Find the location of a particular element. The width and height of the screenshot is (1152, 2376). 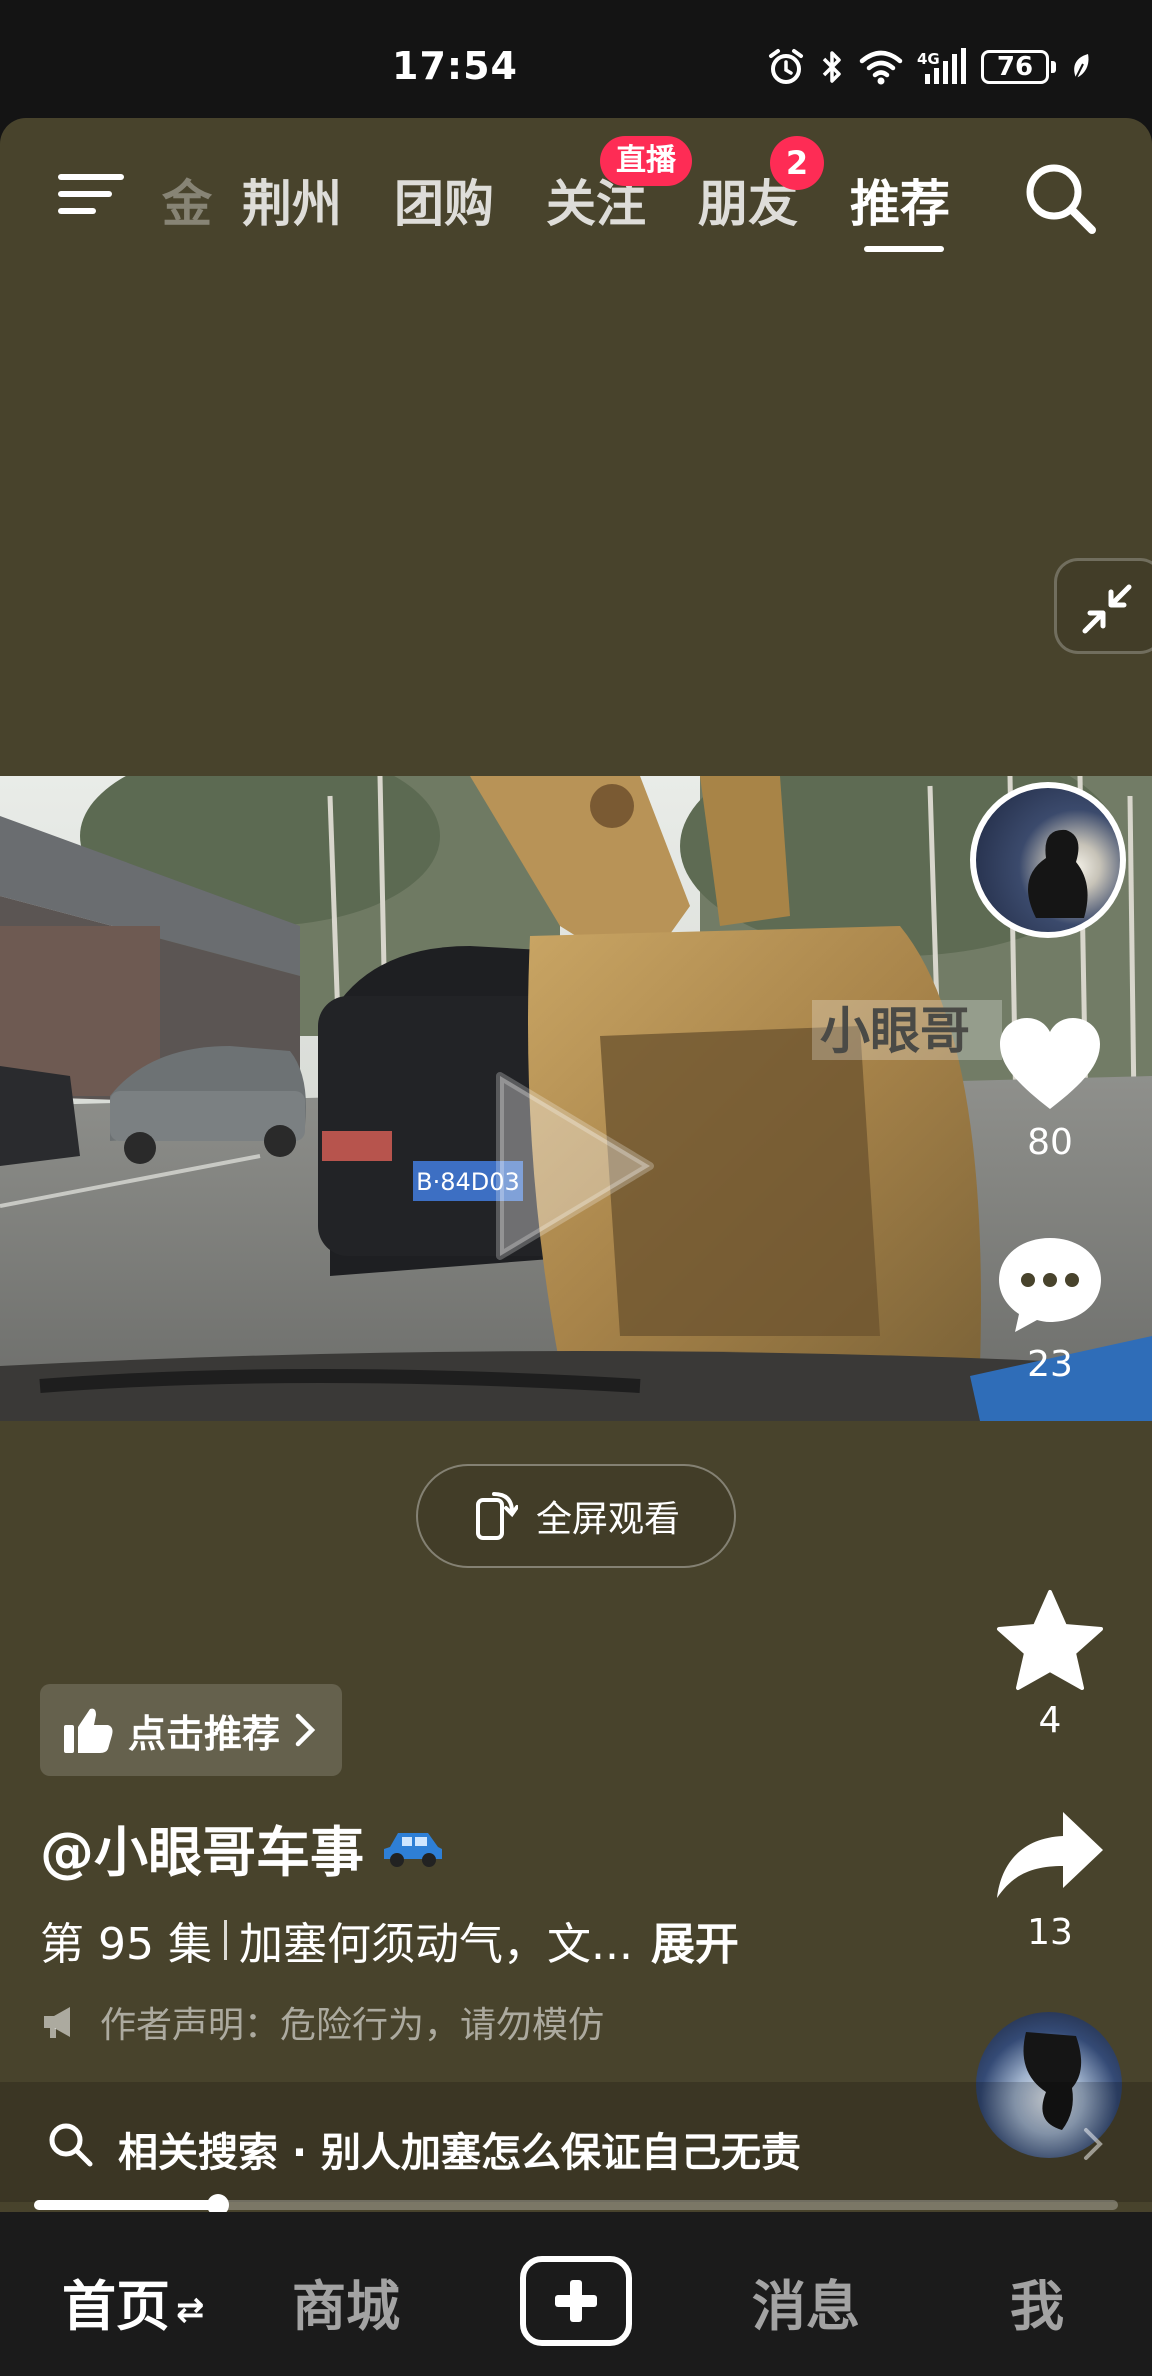

shrink-button is located at coordinates (1103, 606).